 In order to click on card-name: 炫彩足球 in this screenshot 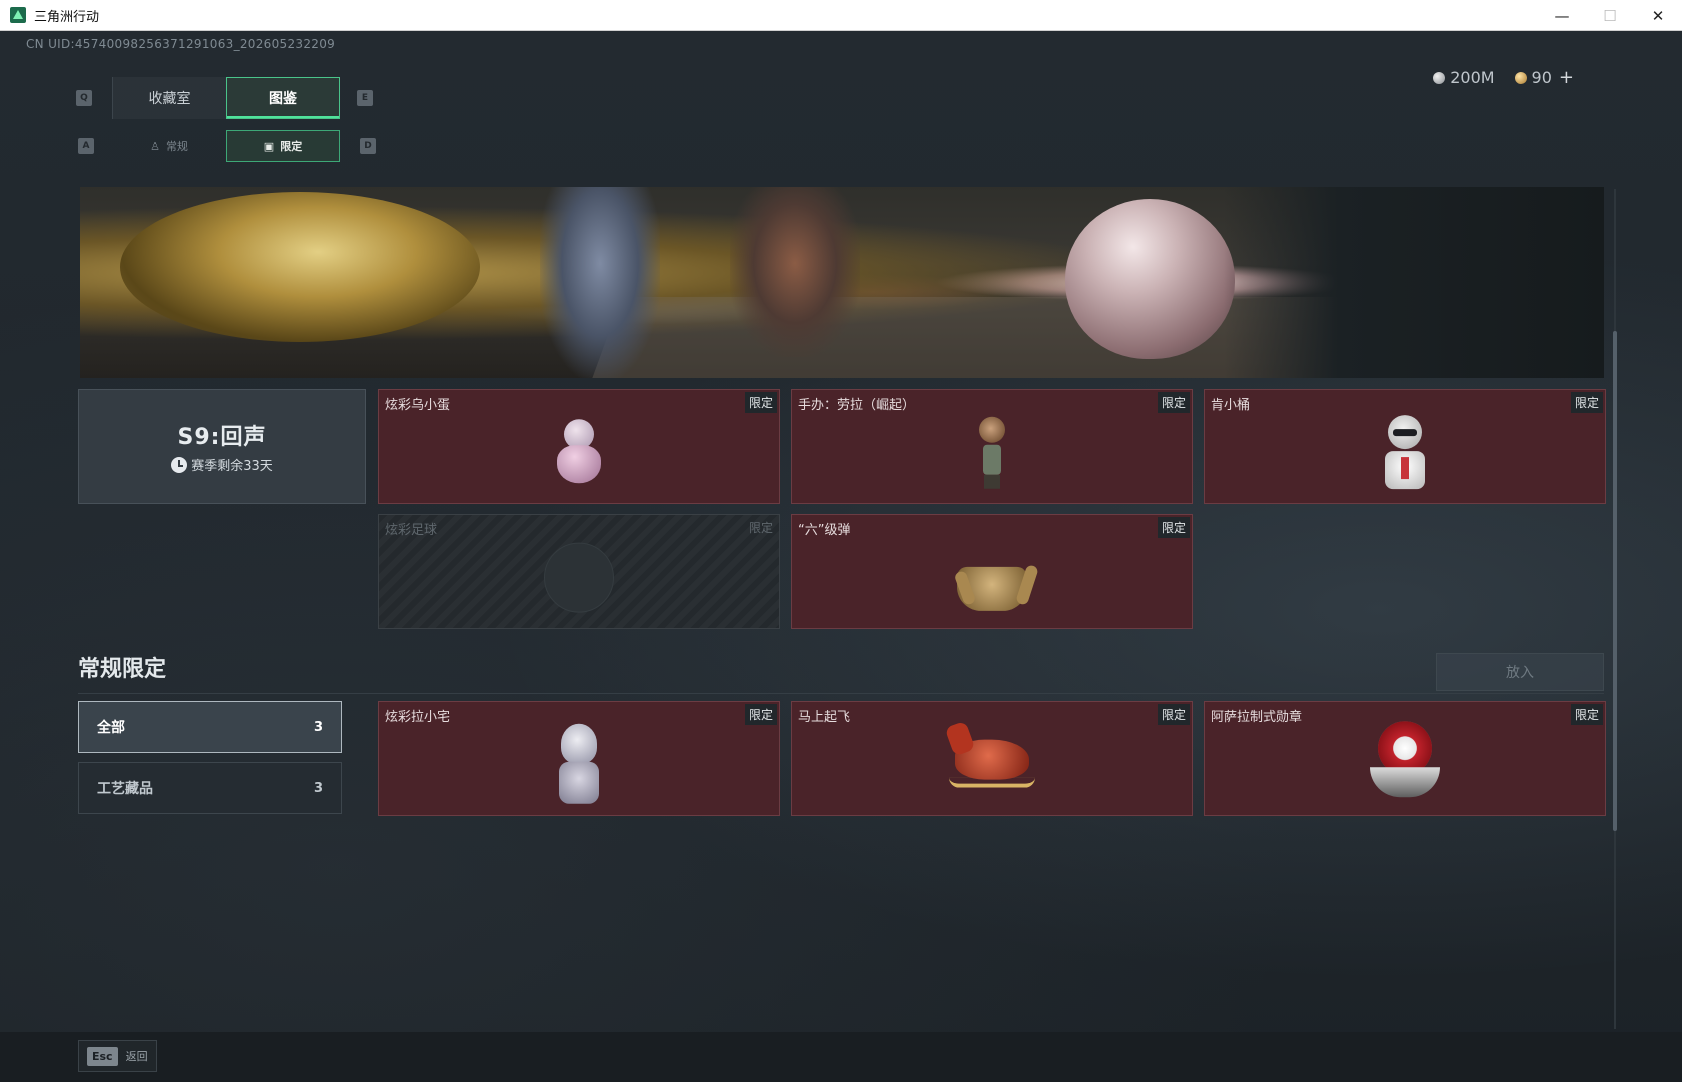, I will do `click(411, 530)`.